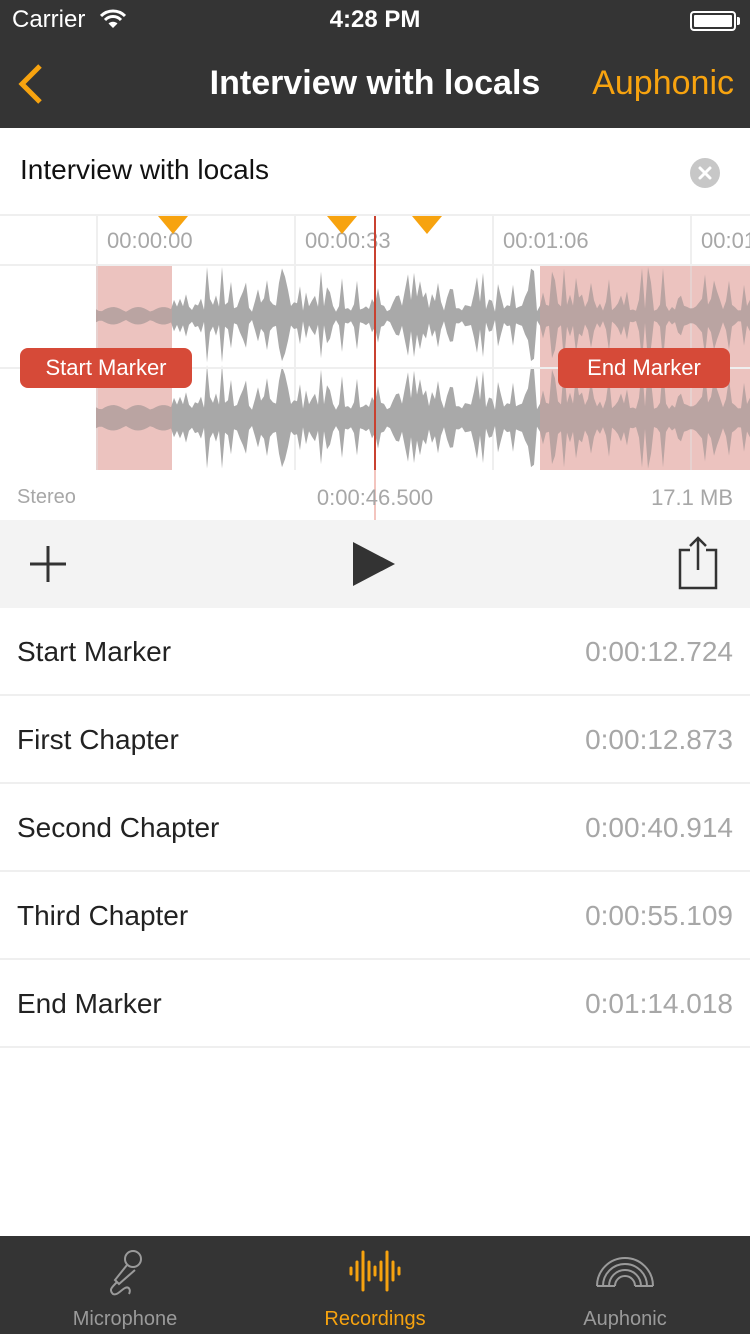  I want to click on tab-label: Microphone, so click(125, 1319).